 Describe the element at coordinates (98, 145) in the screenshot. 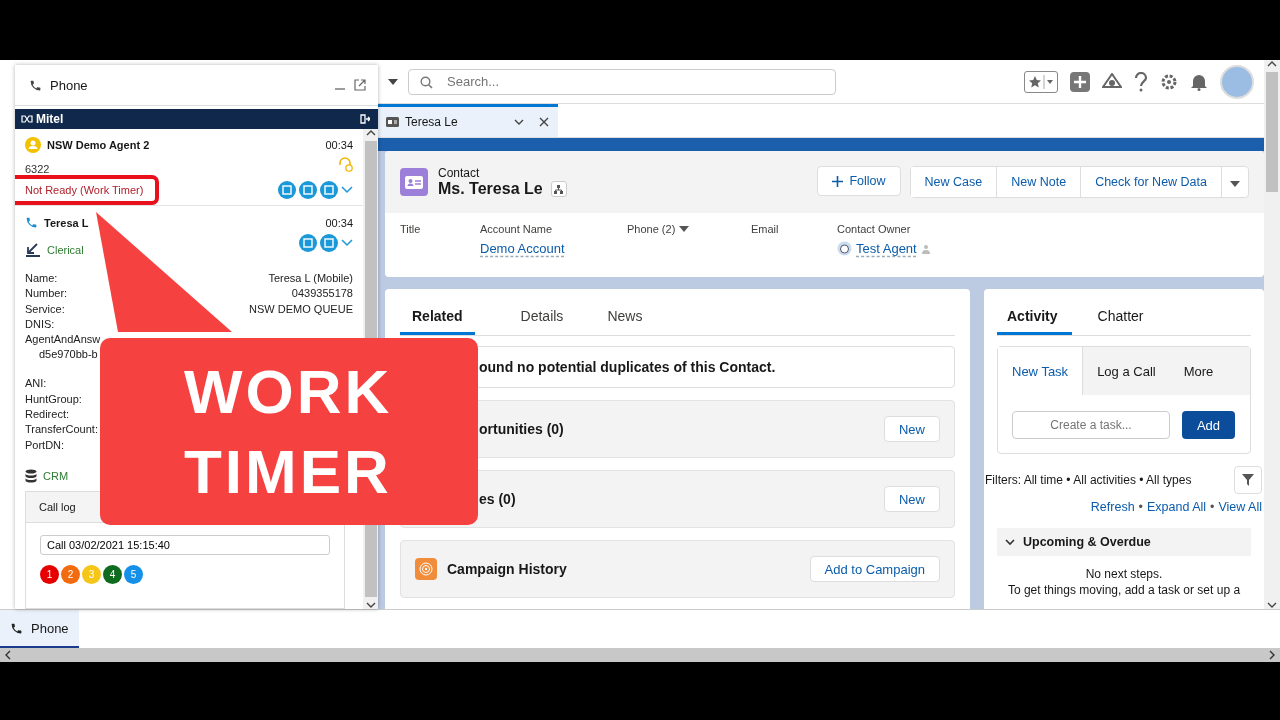

I see `agent-name: NSW Demo Agent 2` at that location.